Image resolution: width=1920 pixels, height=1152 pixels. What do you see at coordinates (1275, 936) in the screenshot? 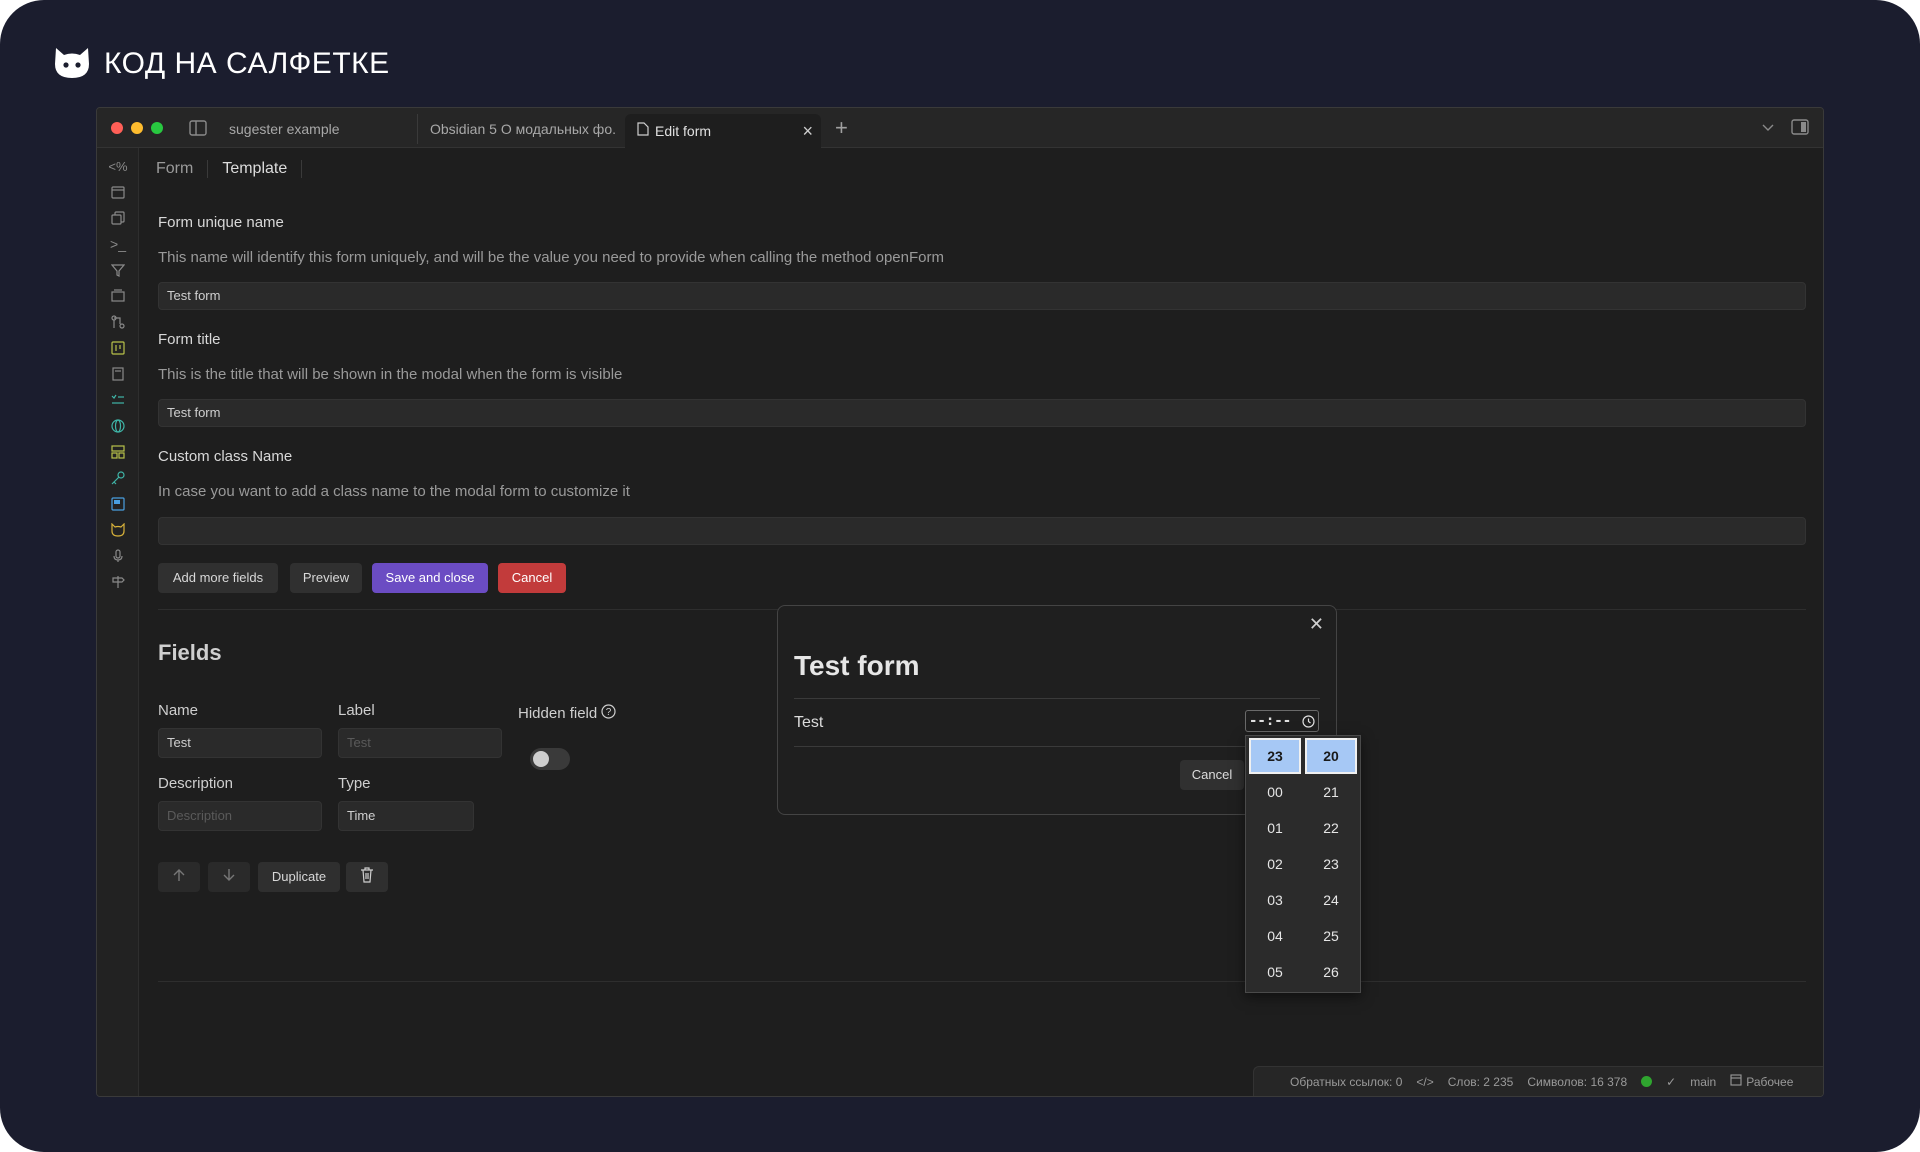
I see `hour-option: 04` at bounding box center [1275, 936].